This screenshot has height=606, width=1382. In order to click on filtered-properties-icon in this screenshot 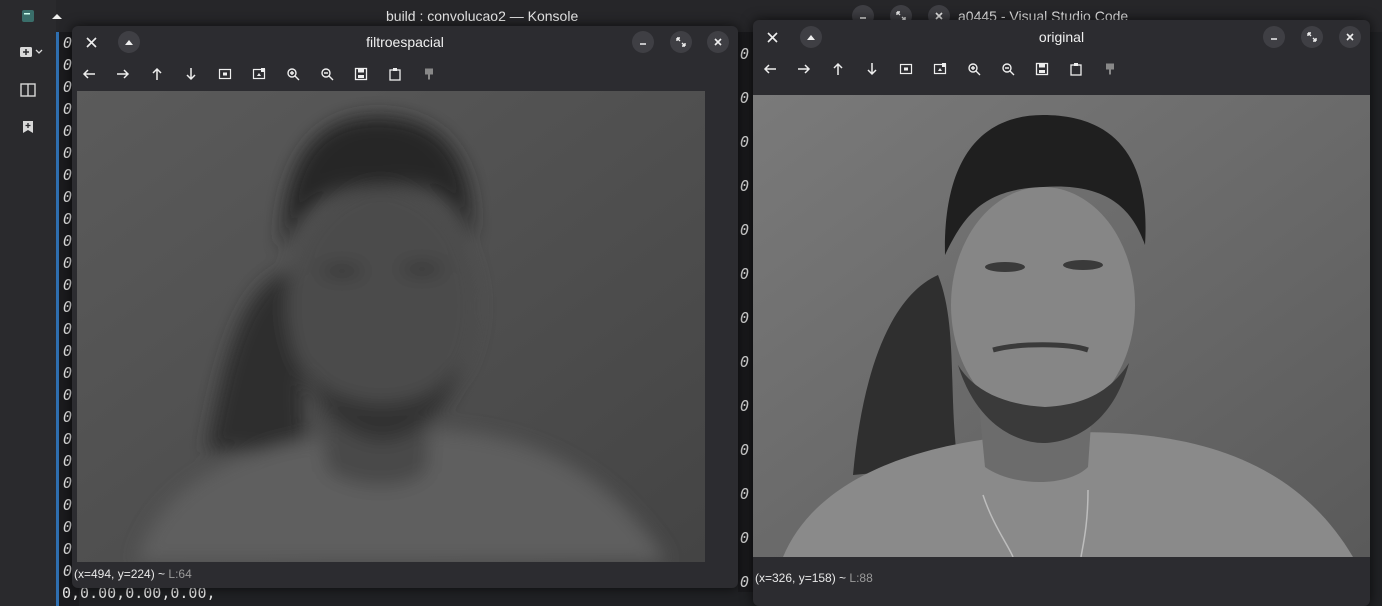, I will do `click(429, 74)`.